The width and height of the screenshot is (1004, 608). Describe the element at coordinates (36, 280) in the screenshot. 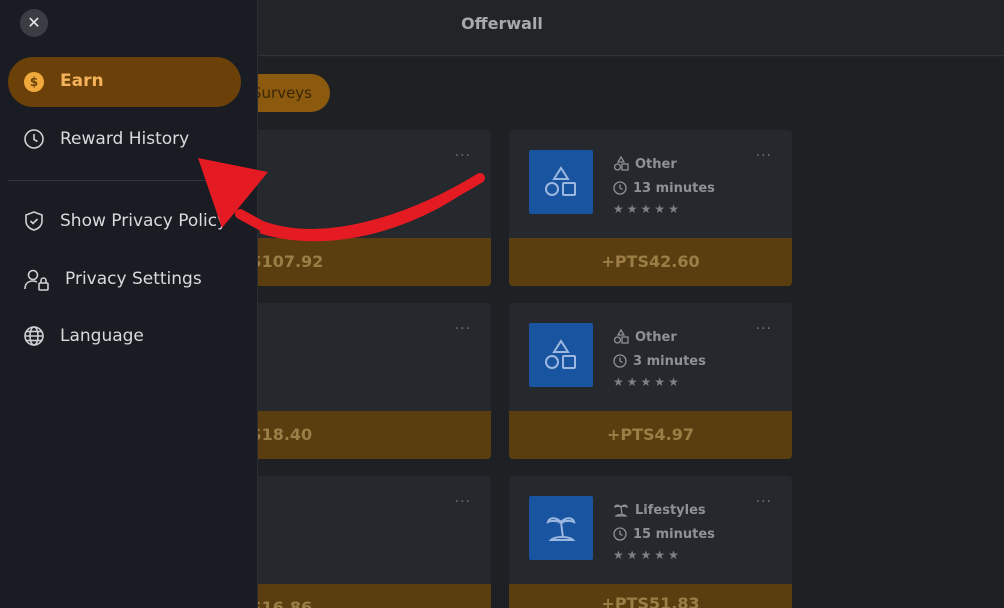

I see `user-lock-icon` at that location.